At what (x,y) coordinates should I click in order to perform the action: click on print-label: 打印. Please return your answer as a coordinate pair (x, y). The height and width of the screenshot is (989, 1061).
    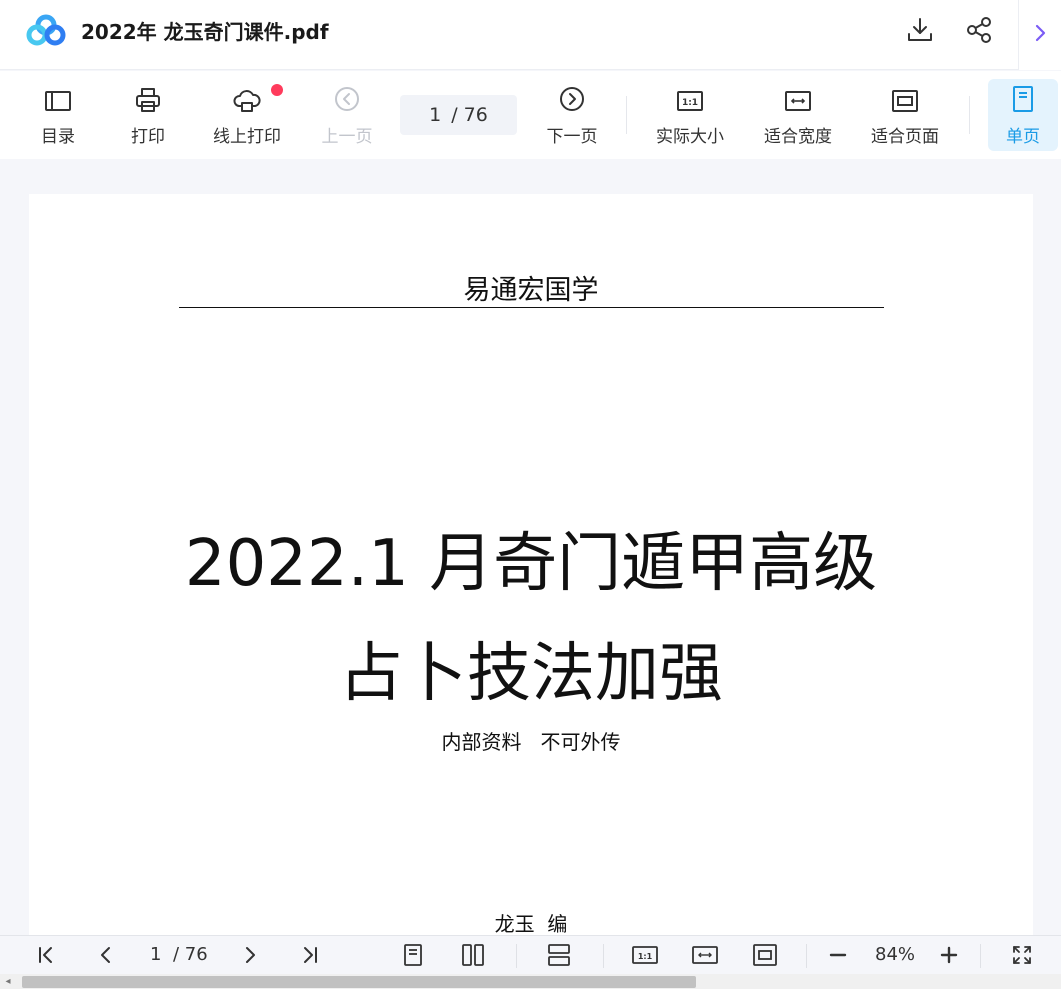
    Looking at the image, I should click on (148, 137).